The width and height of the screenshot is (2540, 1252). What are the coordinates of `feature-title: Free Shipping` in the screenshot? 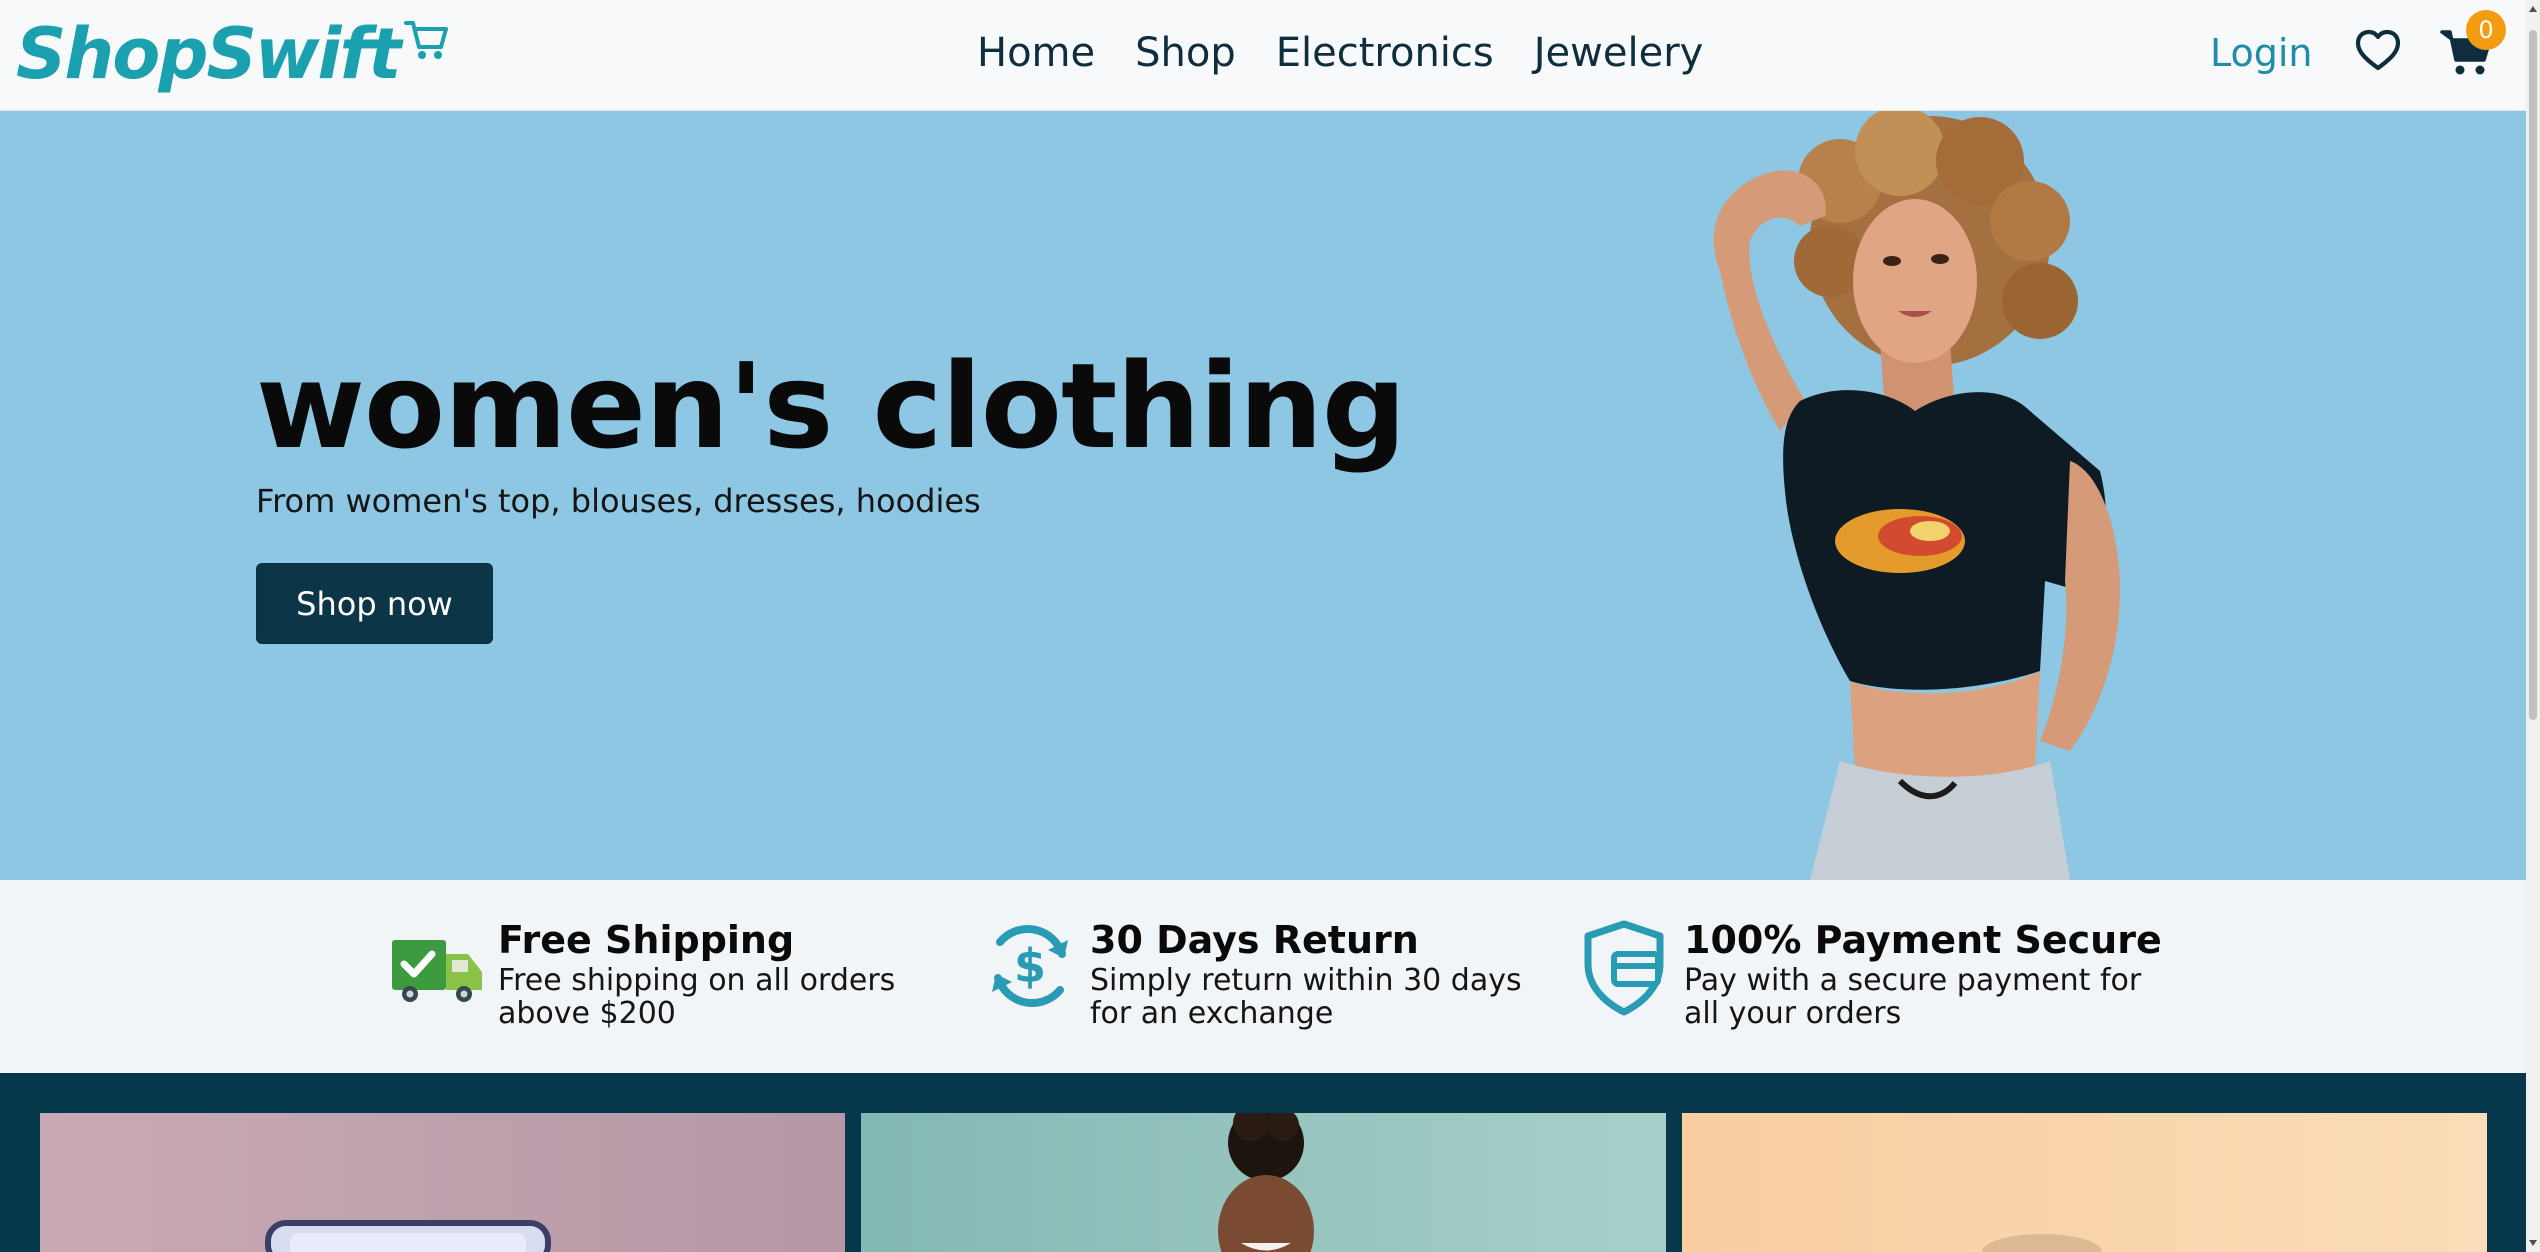 It's located at (646, 940).